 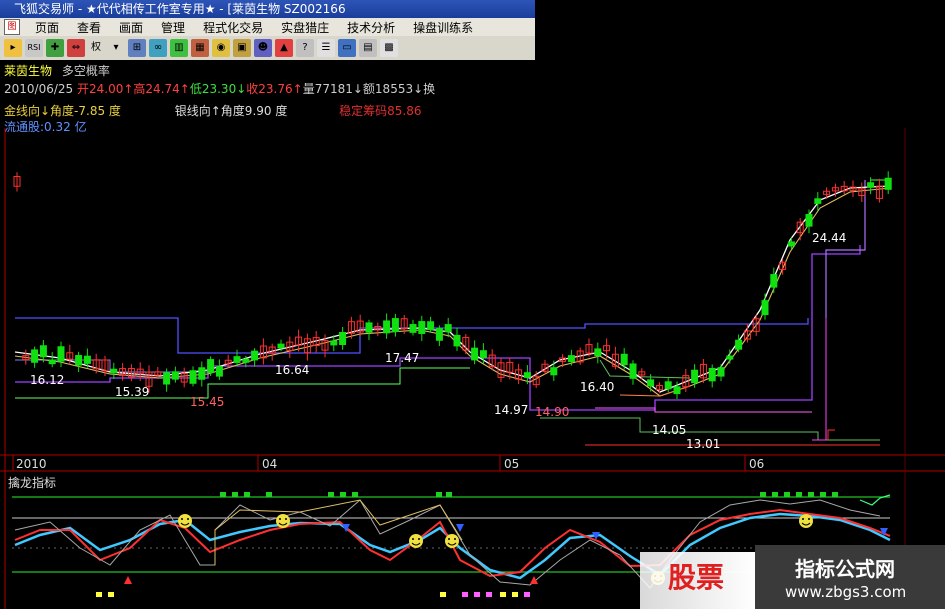 What do you see at coordinates (313, 594) in the screenshot?
I see `signal-squares-bottom` at bounding box center [313, 594].